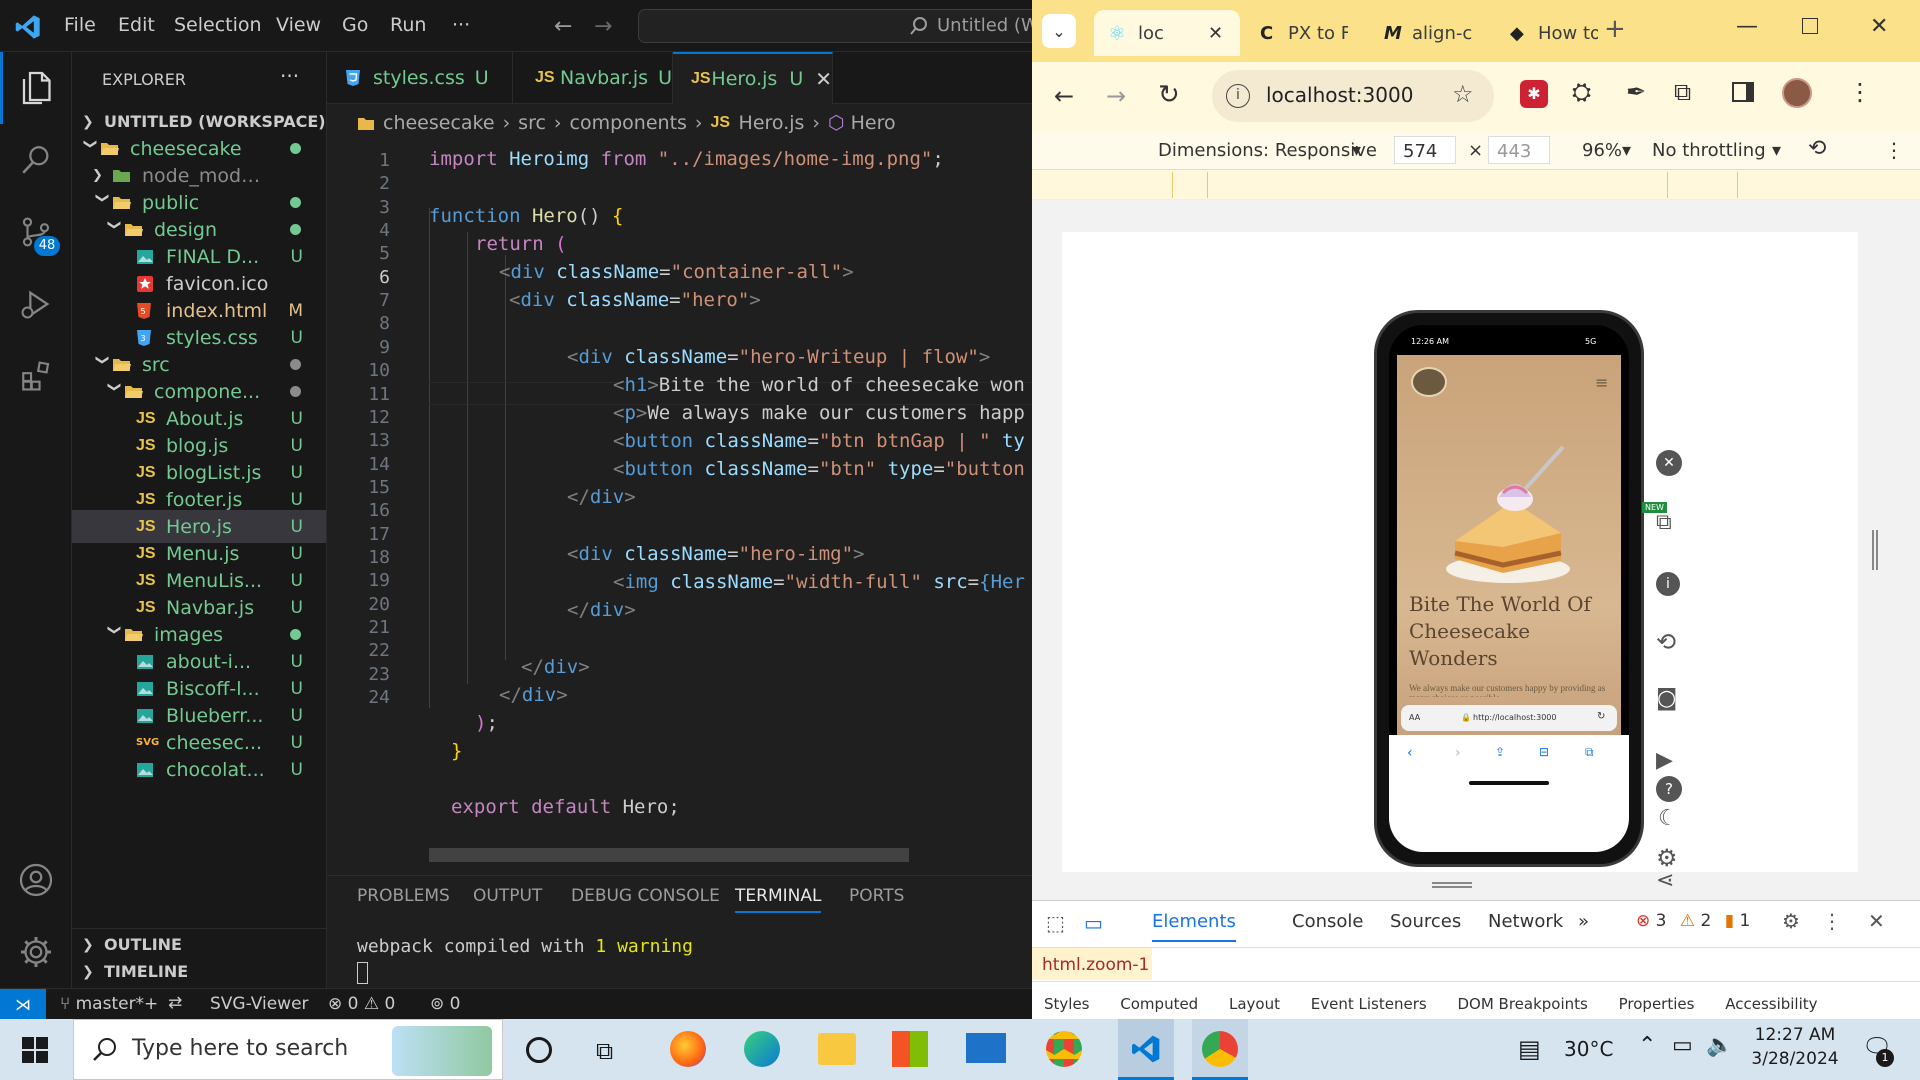  What do you see at coordinates (1305, 33) in the screenshot?
I see `tab-px-to: C PX to F` at bounding box center [1305, 33].